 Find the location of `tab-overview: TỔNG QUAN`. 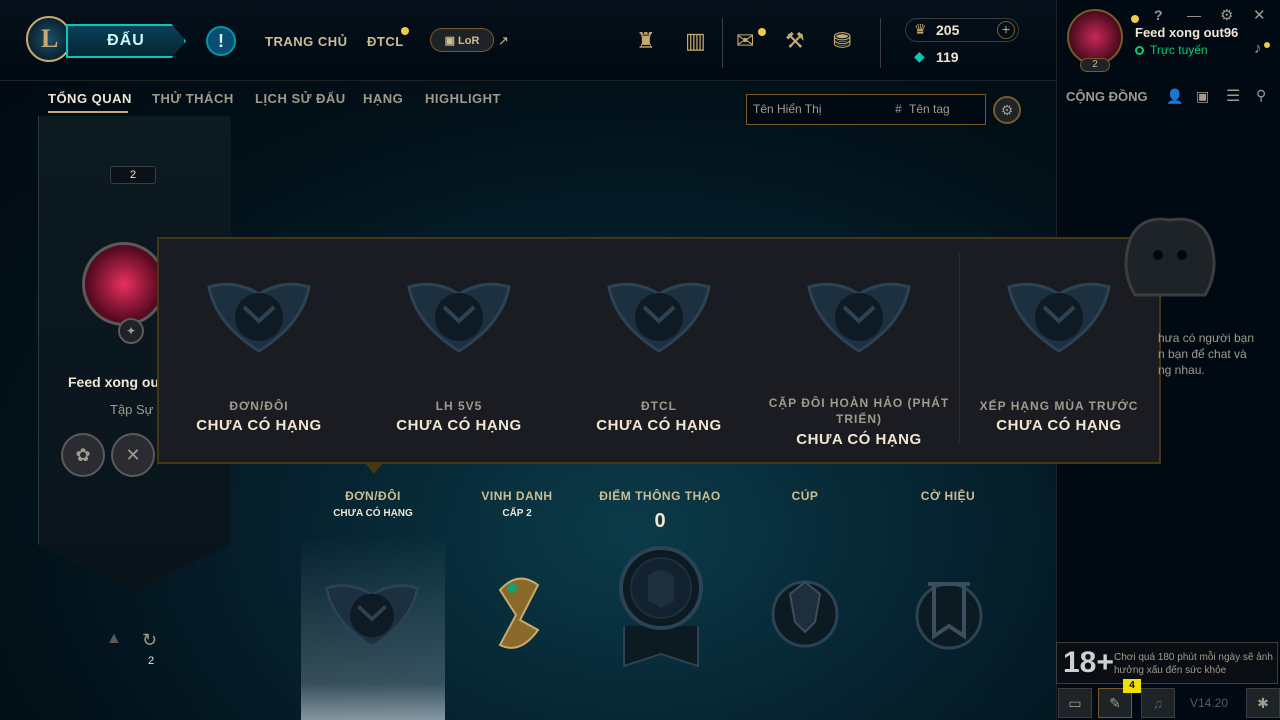

tab-overview: TỔNG QUAN is located at coordinates (90, 98).